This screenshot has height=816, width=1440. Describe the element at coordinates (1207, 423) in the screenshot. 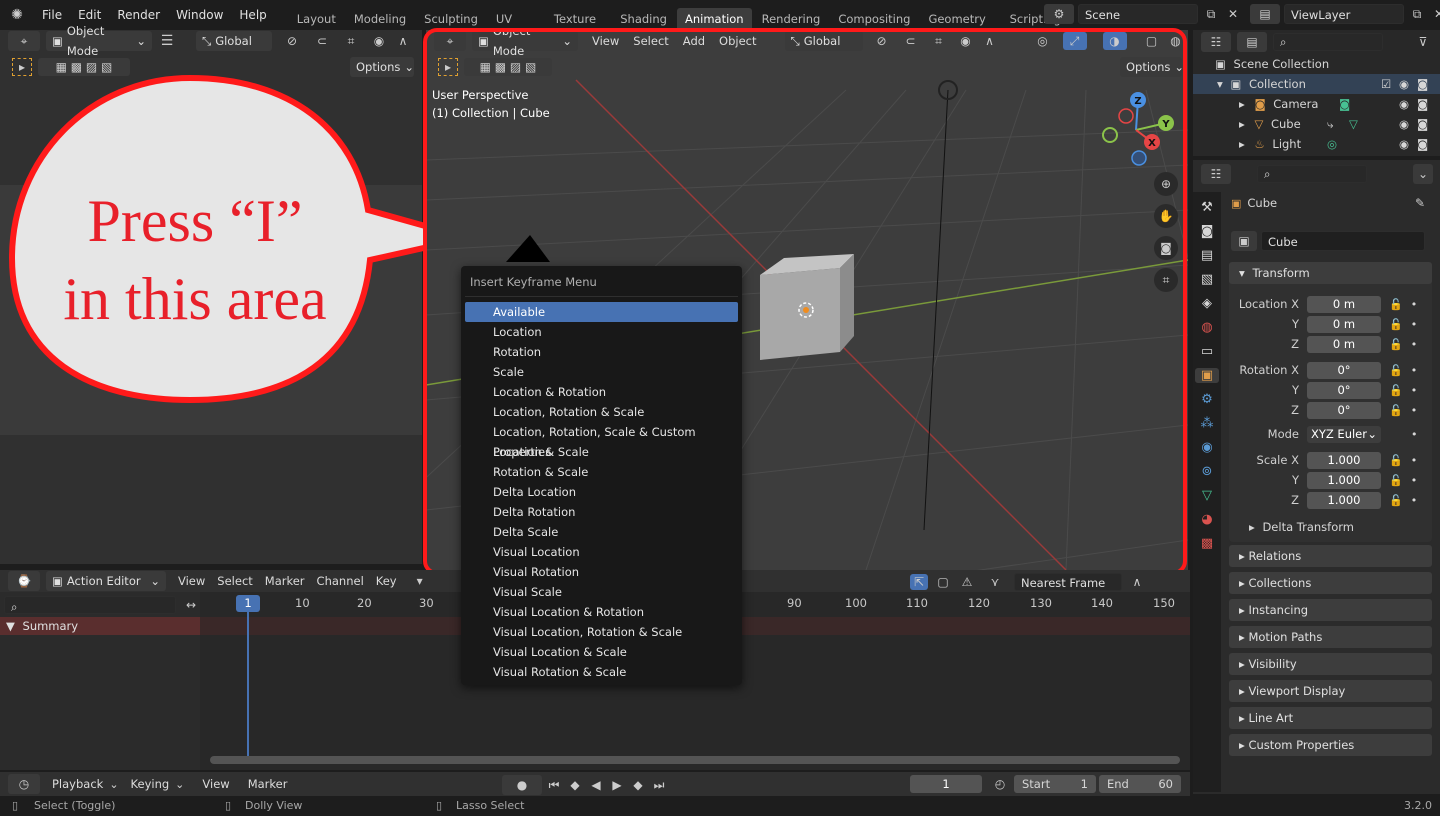

I see `particles-tab-icon: ⁂` at that location.